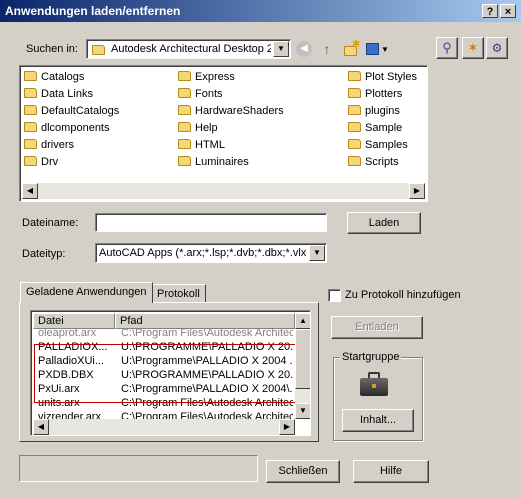 The height and width of the screenshot is (498, 521). Describe the element at coordinates (223, 191) in the screenshot. I see `horizontal-scrollbar` at that location.